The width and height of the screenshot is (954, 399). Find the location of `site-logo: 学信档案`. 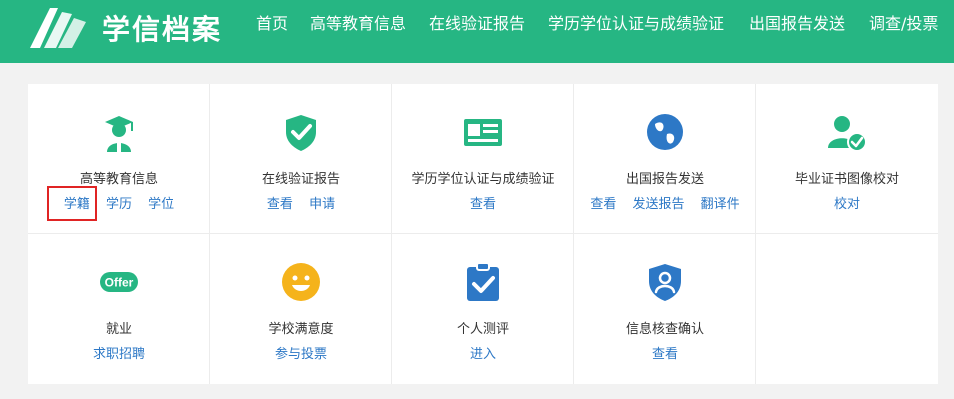

site-logo: 学信档案 is located at coordinates (125, 28).